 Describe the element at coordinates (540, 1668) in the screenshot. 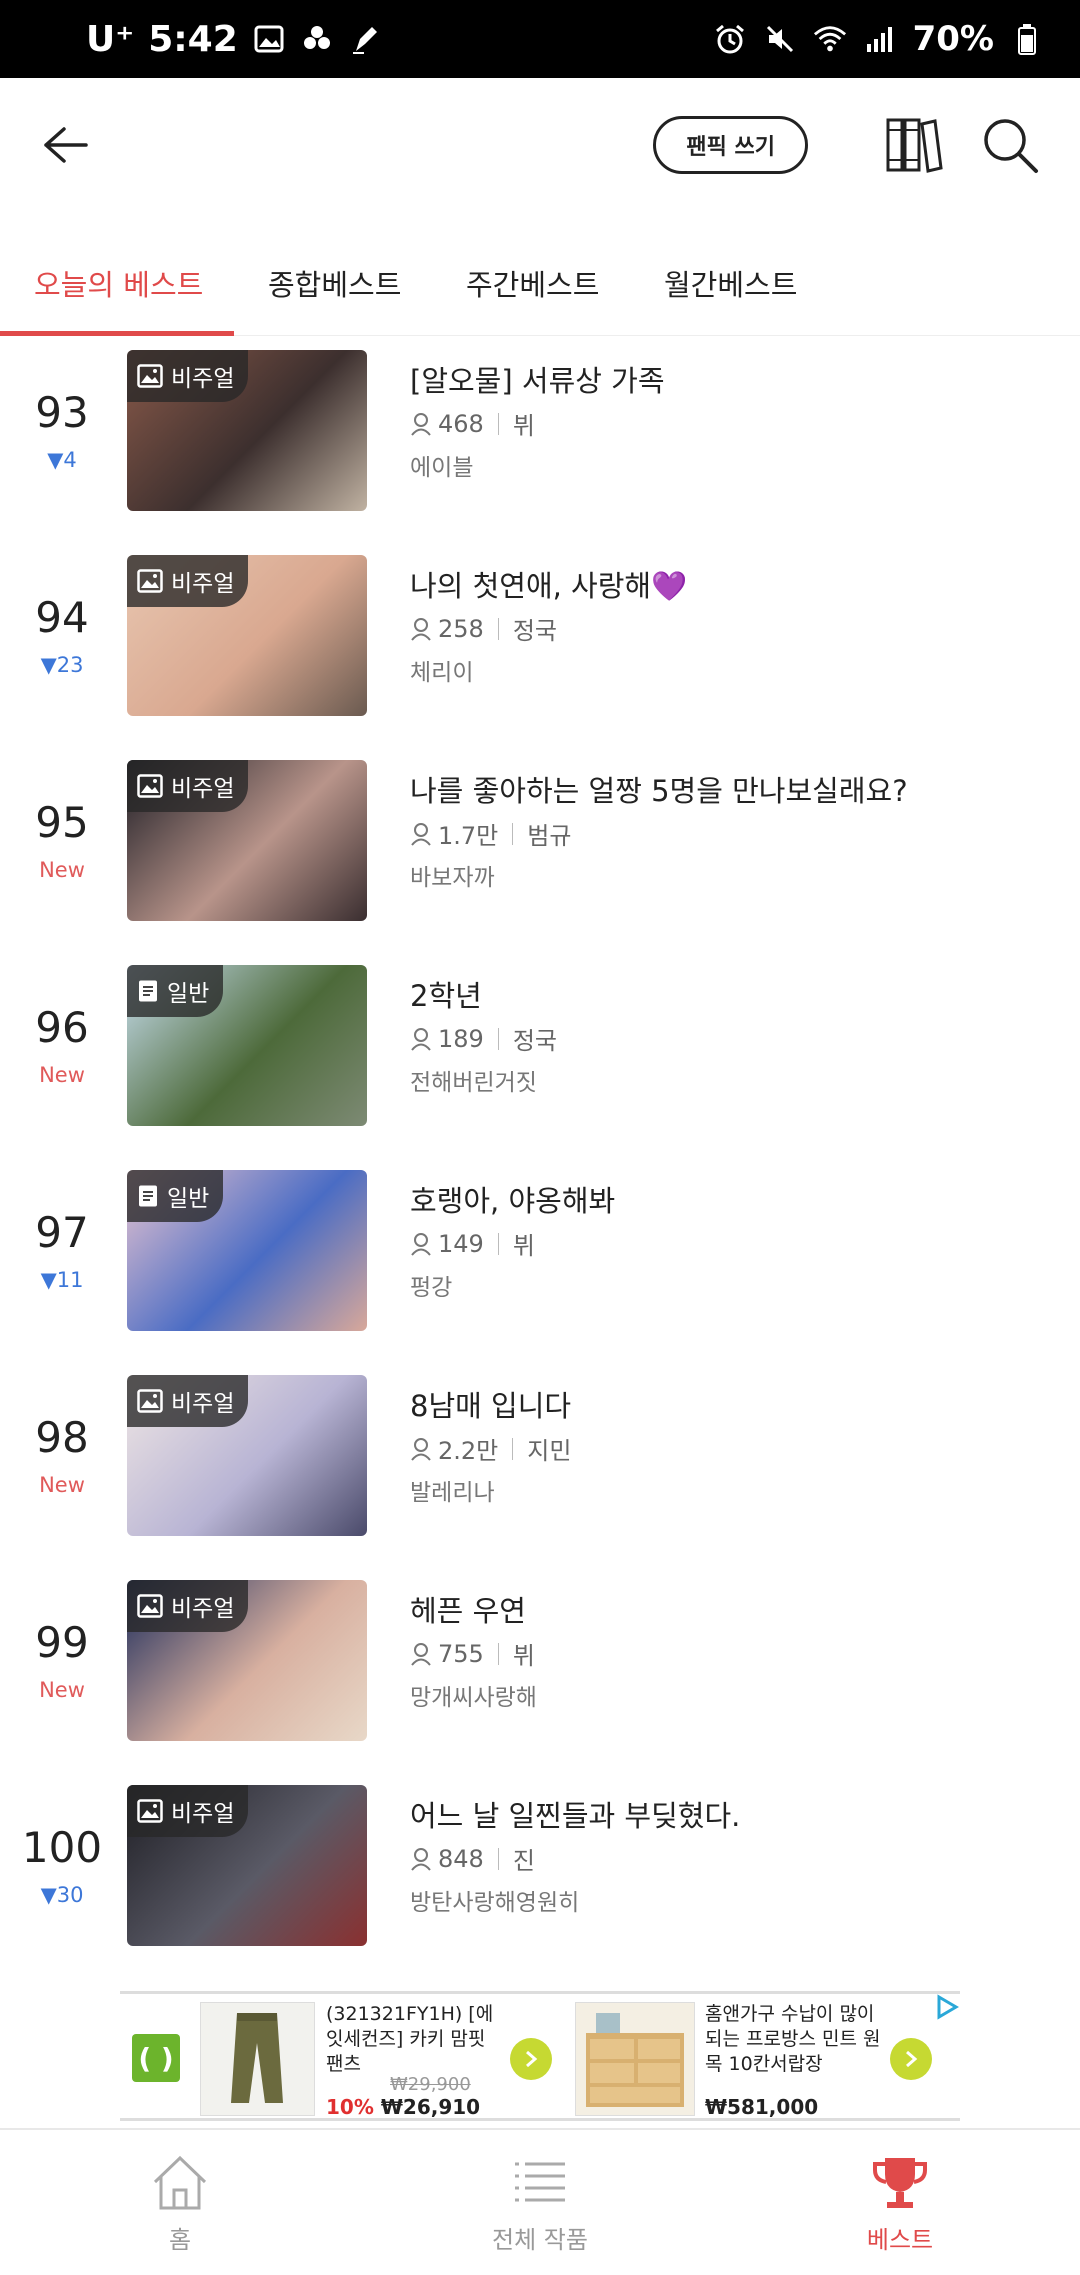

I see `list-item: 99 New 비주얼 헤픈 우연 755 뷔 망개씨사랑해` at that location.